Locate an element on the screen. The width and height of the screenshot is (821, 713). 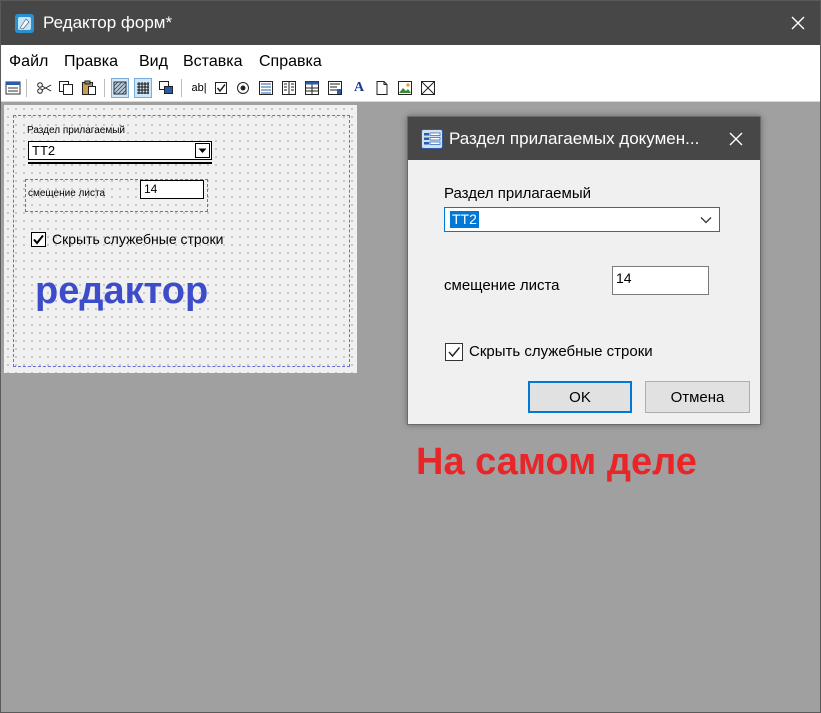
copy-icon is located at coordinates (66, 88).